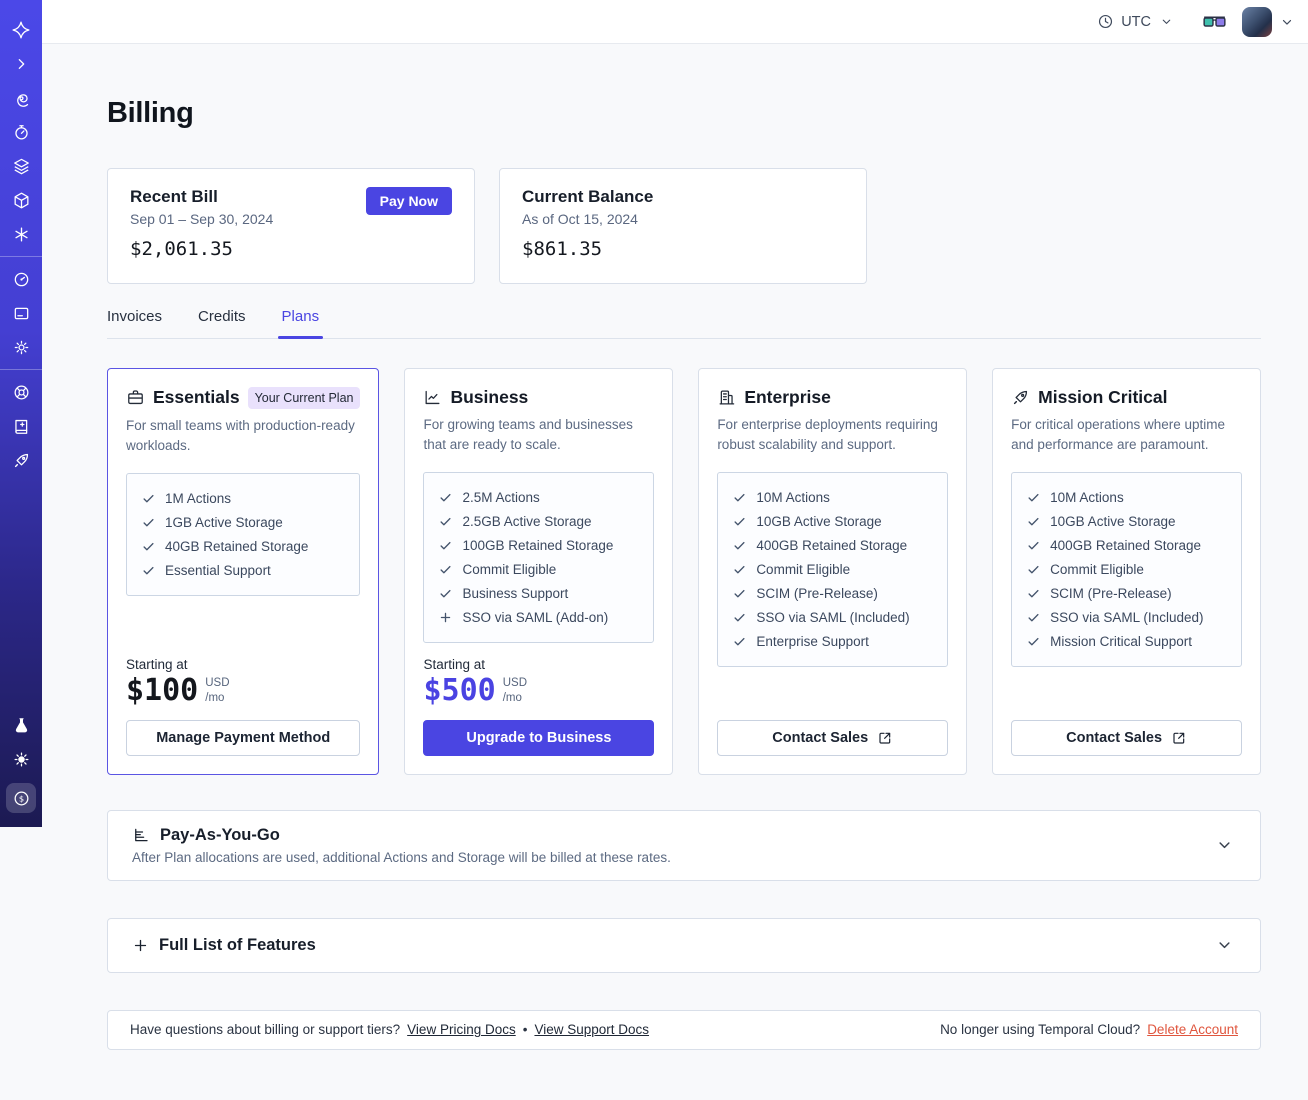  I want to click on plan-name: Enterprise, so click(787, 396).